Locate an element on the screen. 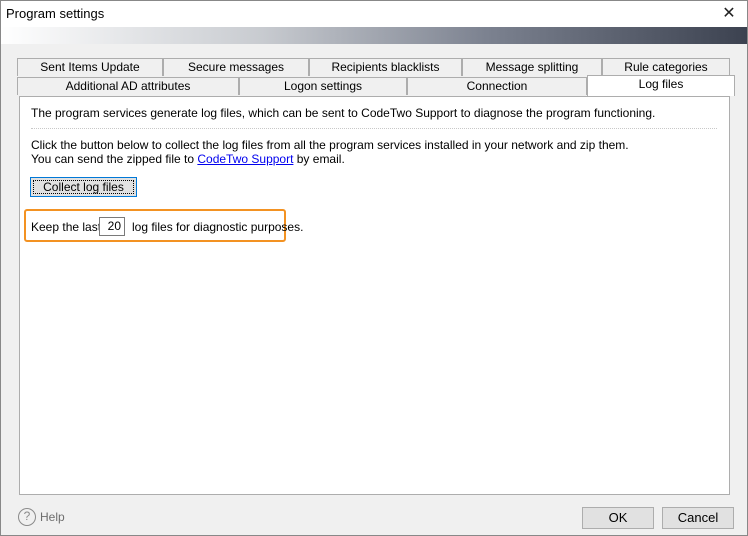  tab-secure-messages: Secure messages is located at coordinates (236, 67).